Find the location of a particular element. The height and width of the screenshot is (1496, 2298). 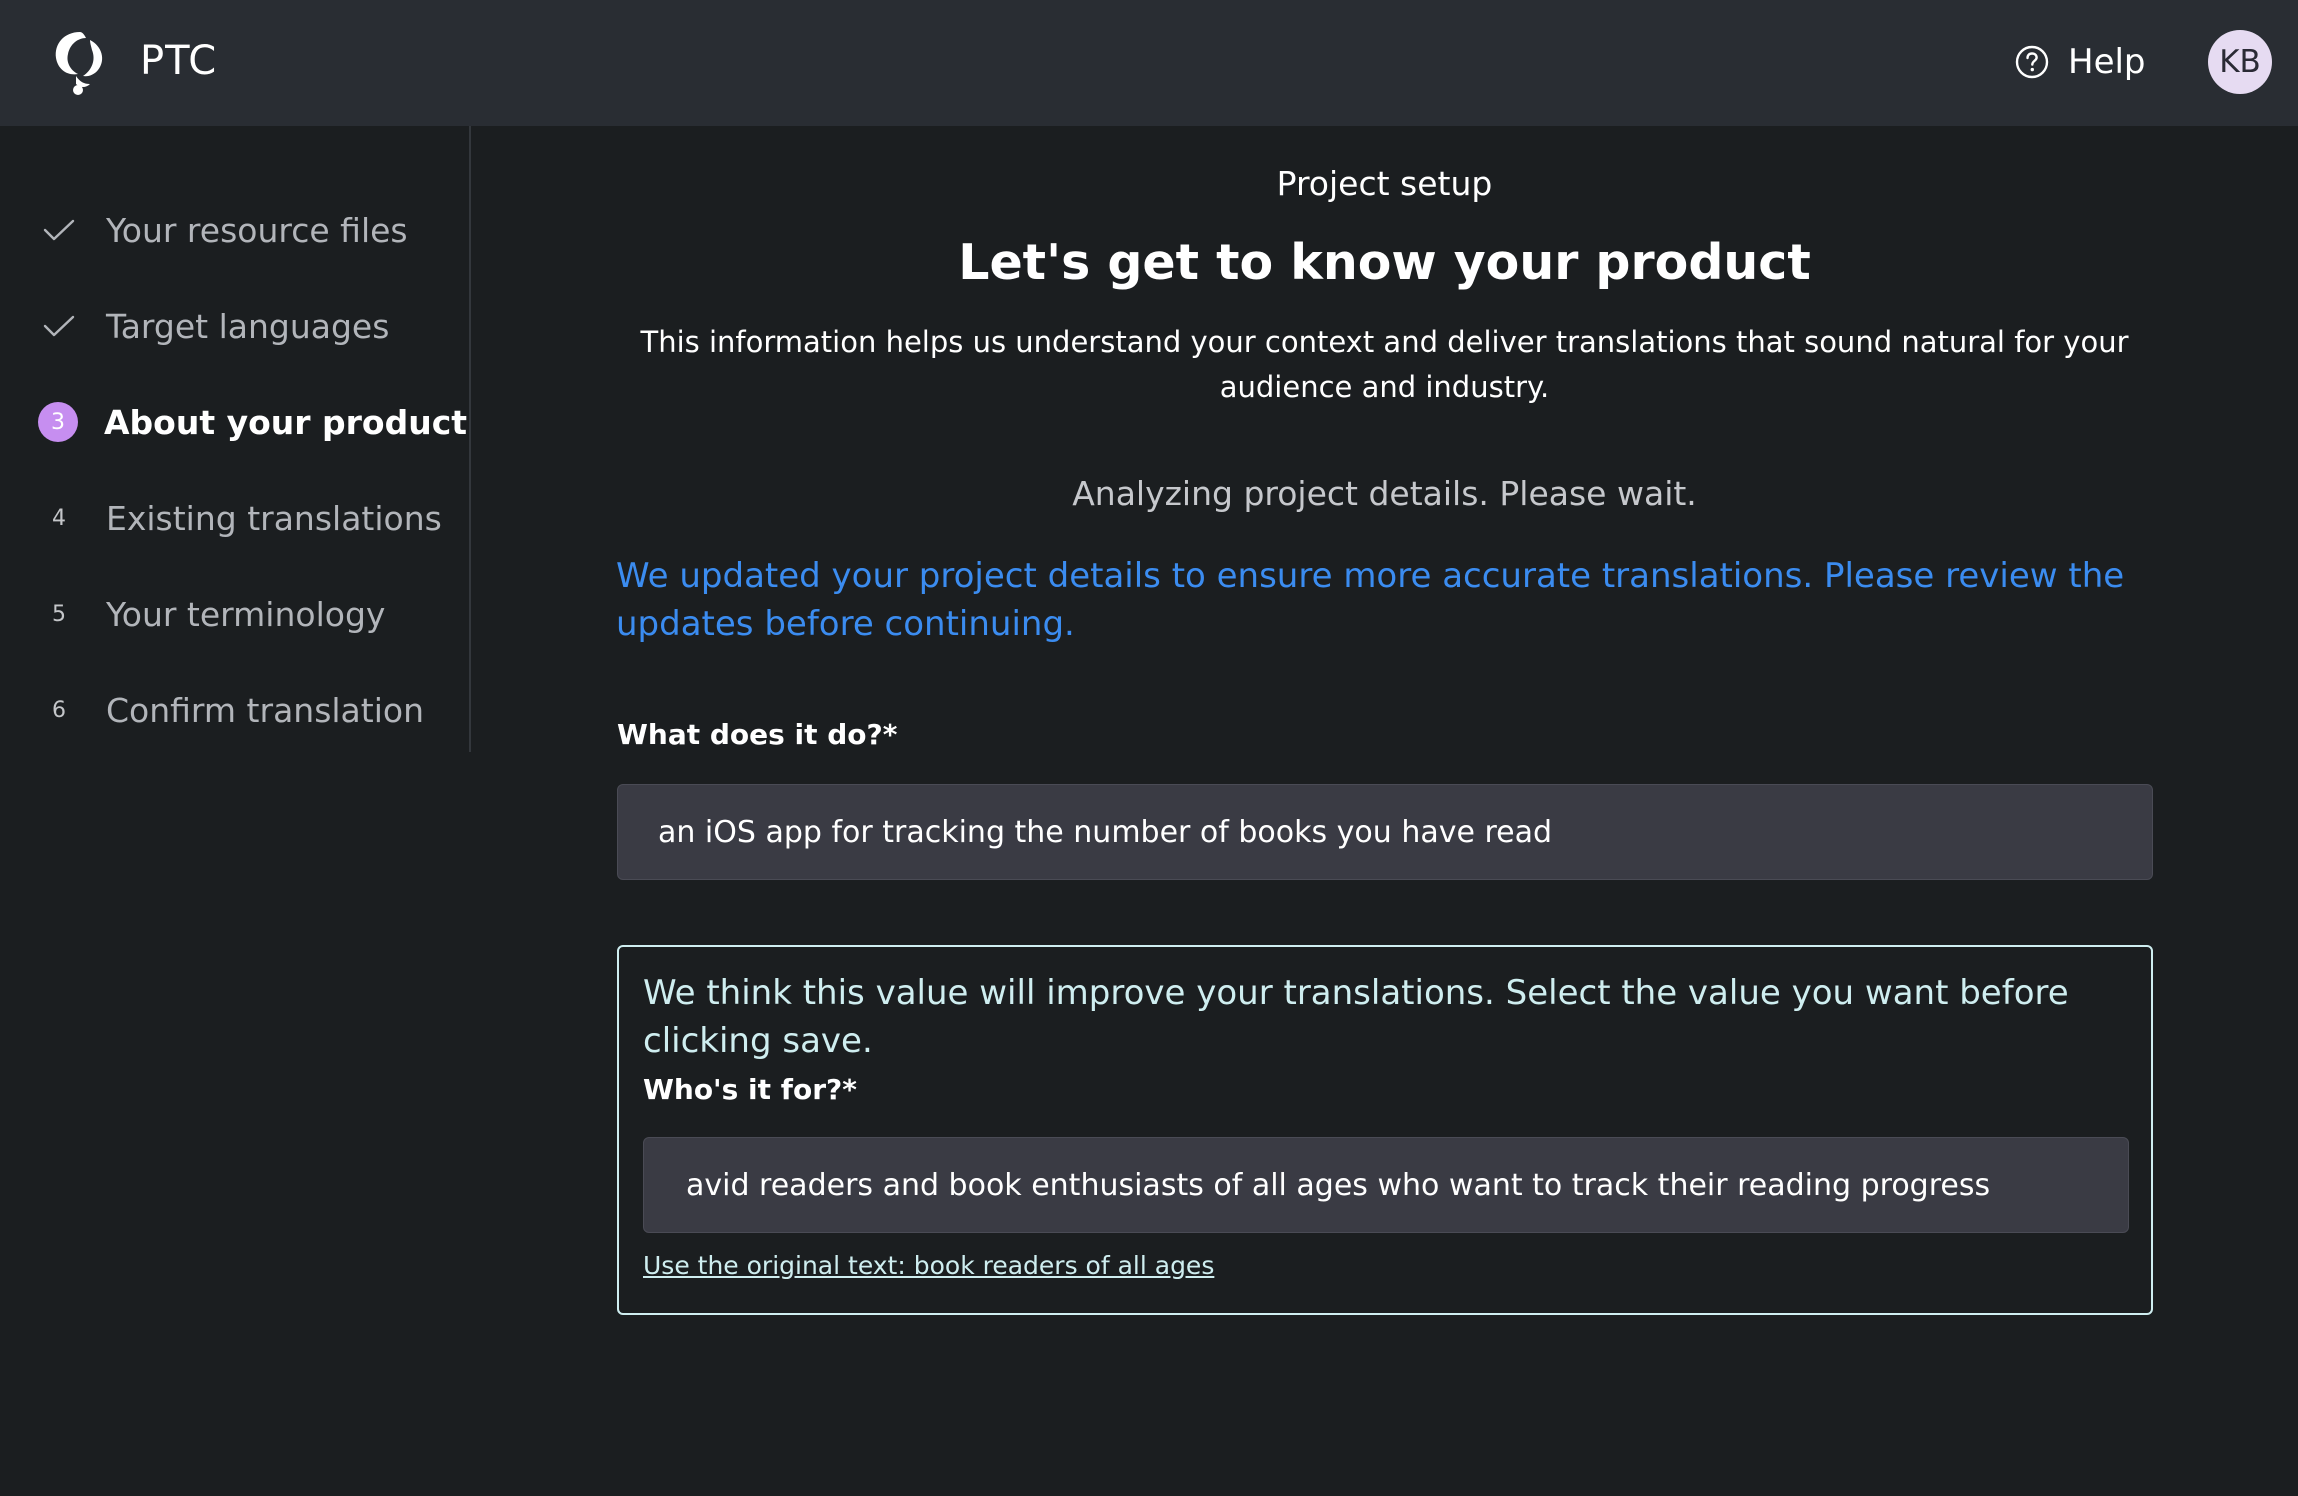

step-label: Your terminology is located at coordinates (246, 614).